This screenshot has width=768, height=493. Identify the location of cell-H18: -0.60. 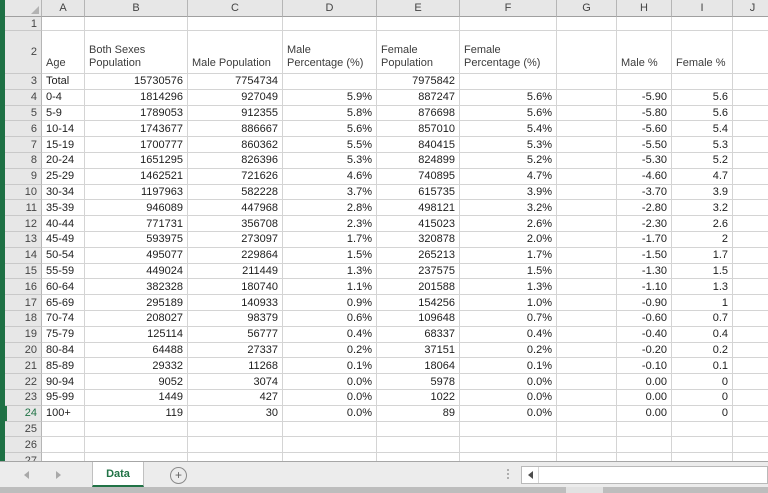
(644, 318).